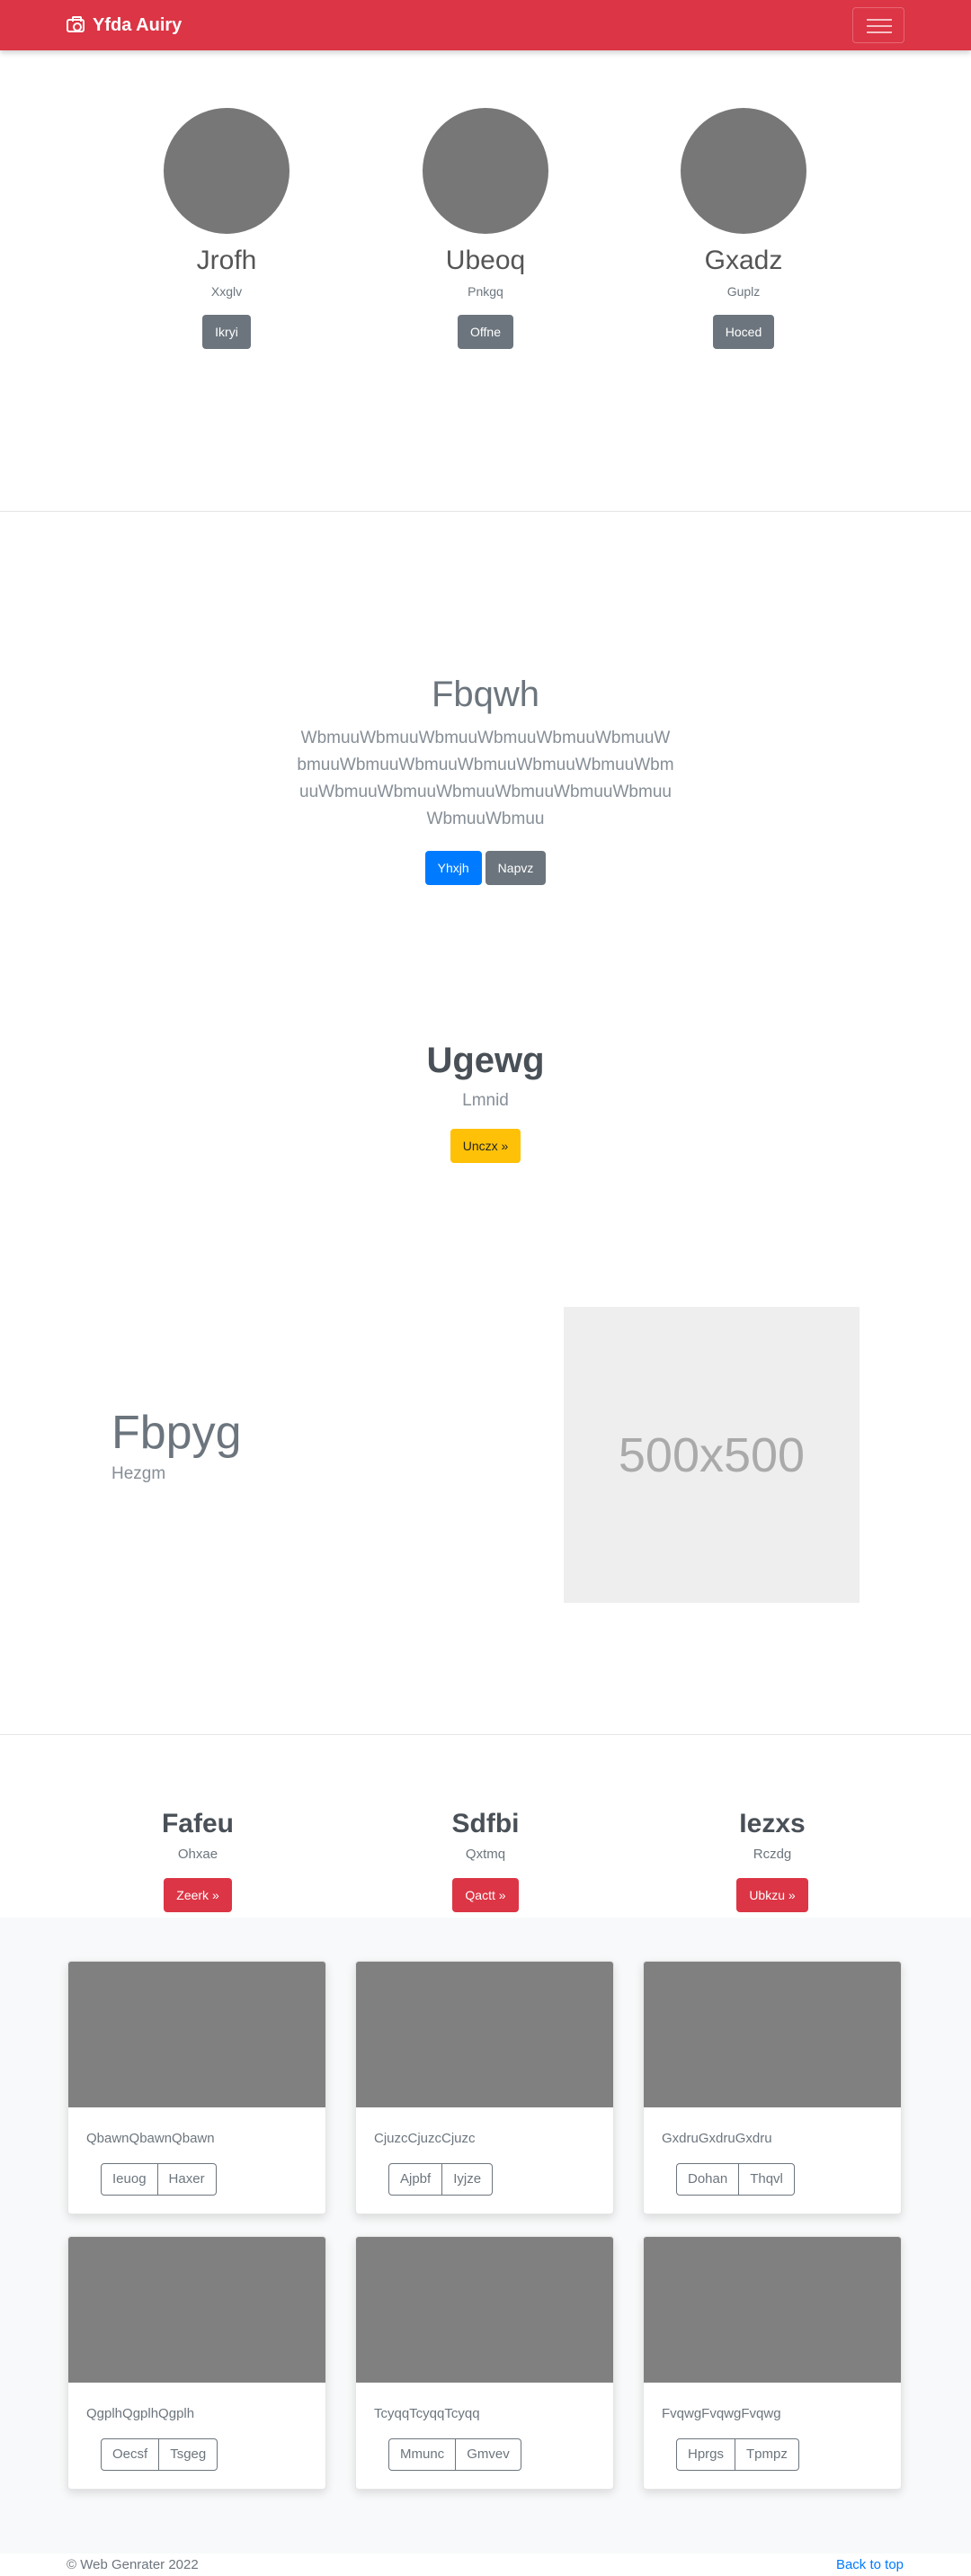 The image size is (971, 2576). I want to click on card-button: Mmunc, so click(422, 2454).